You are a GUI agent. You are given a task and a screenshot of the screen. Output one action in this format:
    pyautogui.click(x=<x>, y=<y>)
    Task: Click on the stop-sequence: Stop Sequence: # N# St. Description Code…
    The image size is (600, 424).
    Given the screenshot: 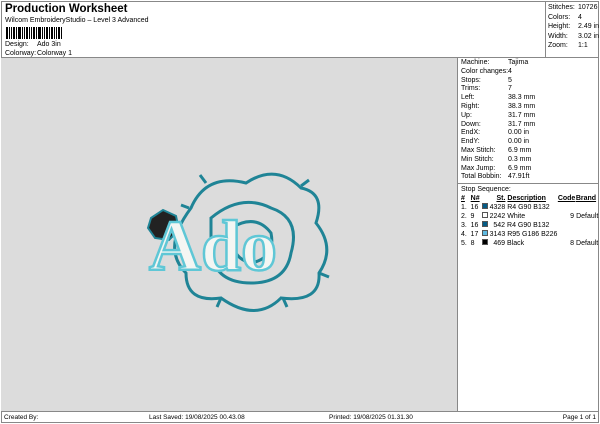 What is the action you would take?
    pyautogui.click(x=528, y=216)
    